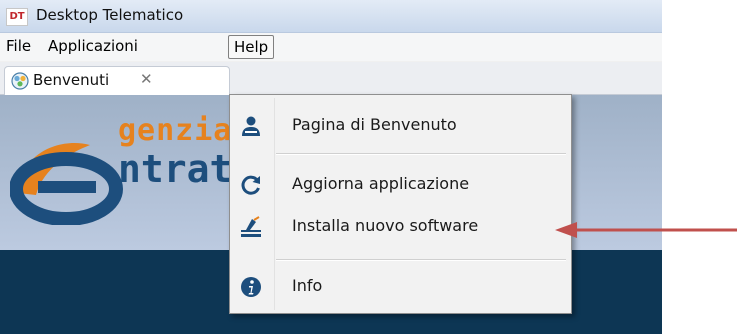  Describe the element at coordinates (385, 225) in the screenshot. I see `menu-item-label: Installa nuovo software` at that location.